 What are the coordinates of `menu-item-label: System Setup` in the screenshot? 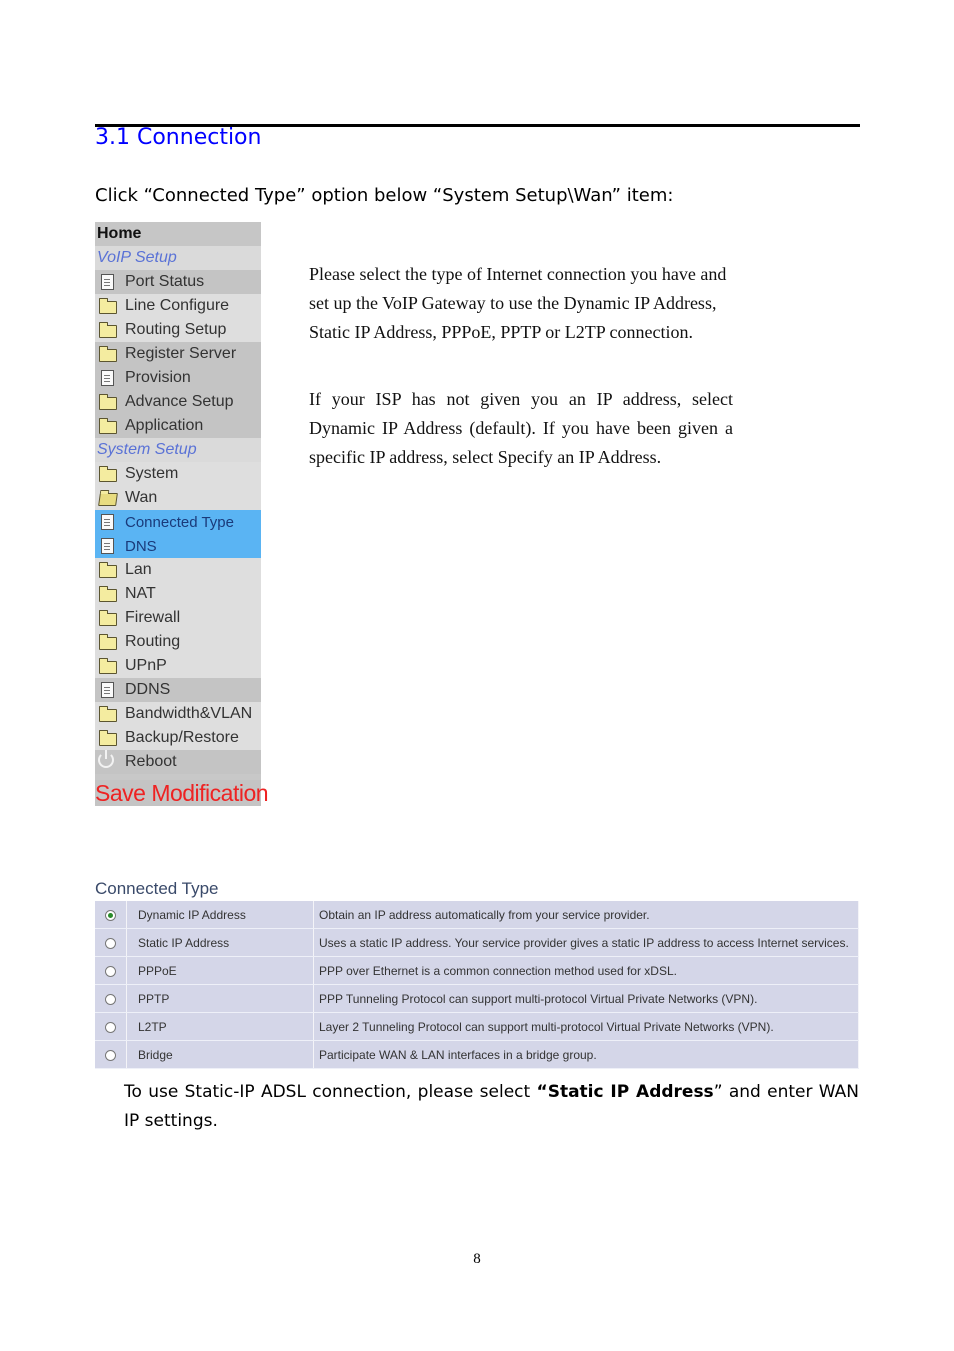 It's located at (147, 449).